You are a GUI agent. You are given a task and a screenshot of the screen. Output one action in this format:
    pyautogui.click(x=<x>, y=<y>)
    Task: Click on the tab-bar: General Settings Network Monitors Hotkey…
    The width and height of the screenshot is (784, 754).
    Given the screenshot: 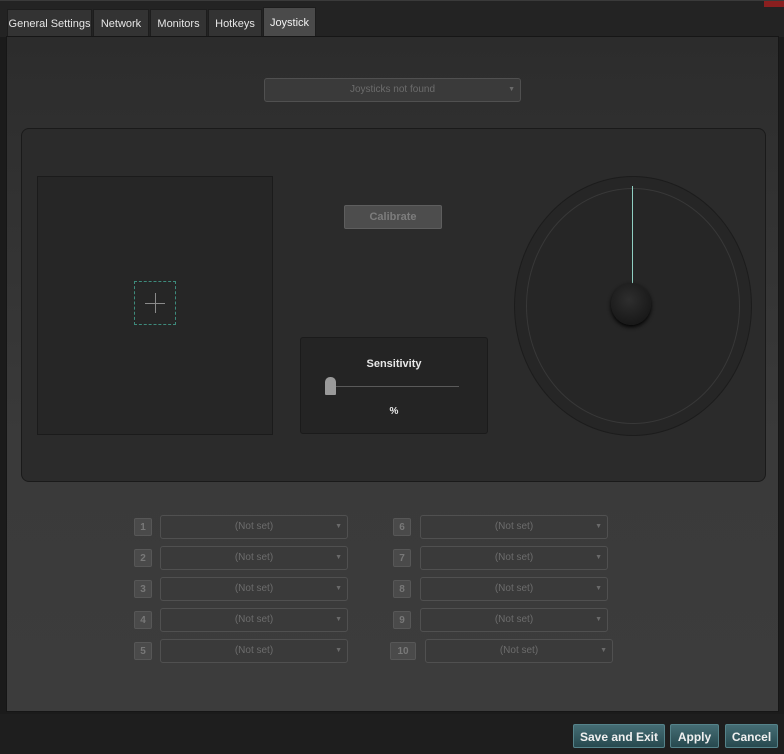 What is the action you would take?
    pyautogui.click(x=392, y=19)
    